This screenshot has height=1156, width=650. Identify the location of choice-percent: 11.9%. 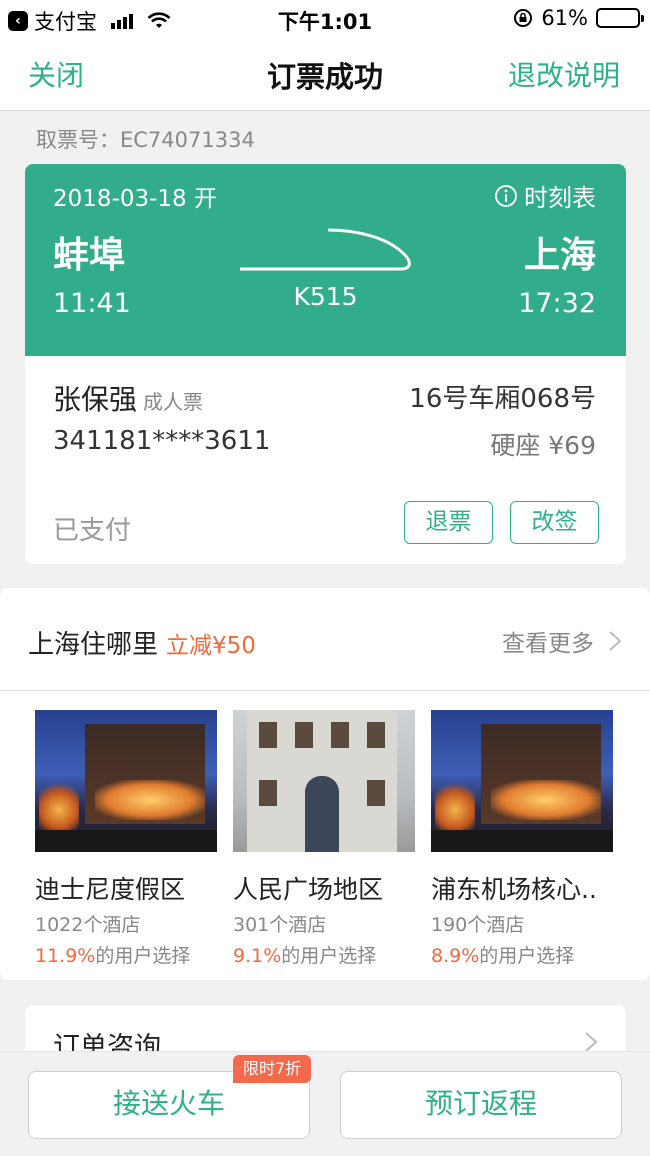
(65, 956).